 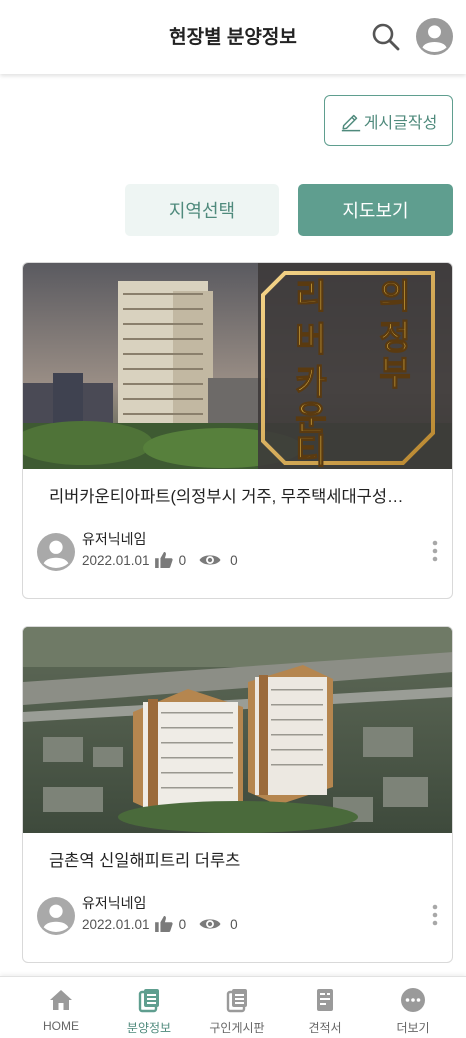 What do you see at coordinates (310, 383) in the screenshot?
I see `image-text-char: 카` at bounding box center [310, 383].